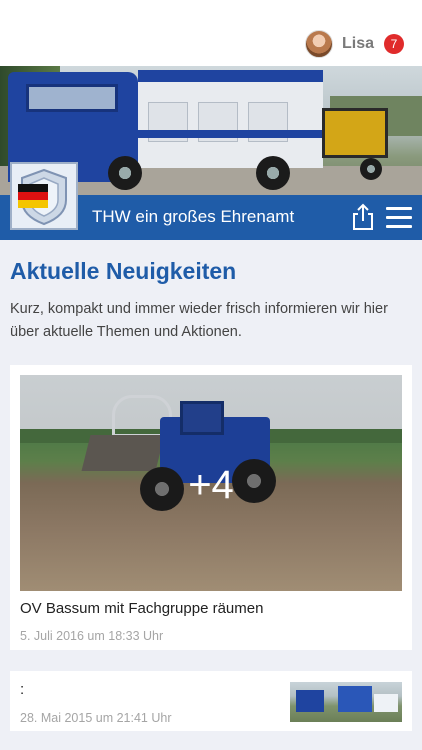  Describe the element at coordinates (141, 608) in the screenshot. I see `news-title: OV Bassum mit Fachgruppe räumen` at that location.